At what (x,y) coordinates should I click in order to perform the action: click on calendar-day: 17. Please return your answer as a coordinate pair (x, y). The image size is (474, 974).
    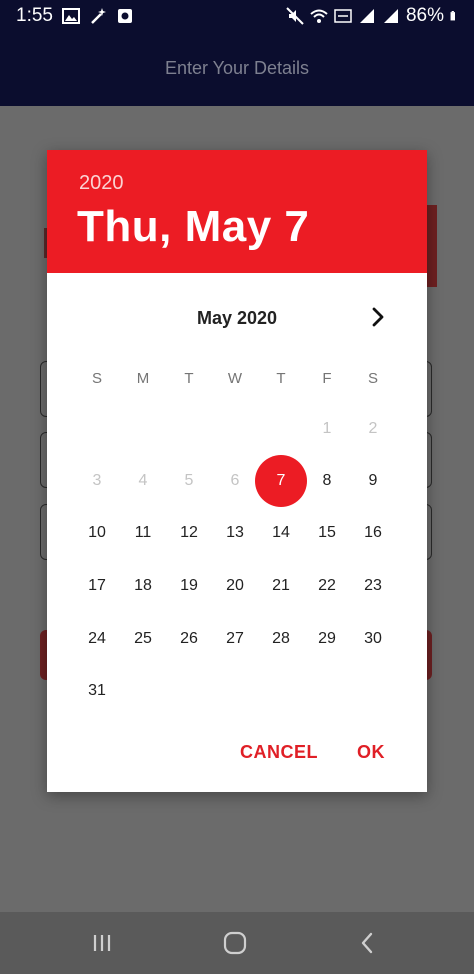
    Looking at the image, I should click on (97, 586).